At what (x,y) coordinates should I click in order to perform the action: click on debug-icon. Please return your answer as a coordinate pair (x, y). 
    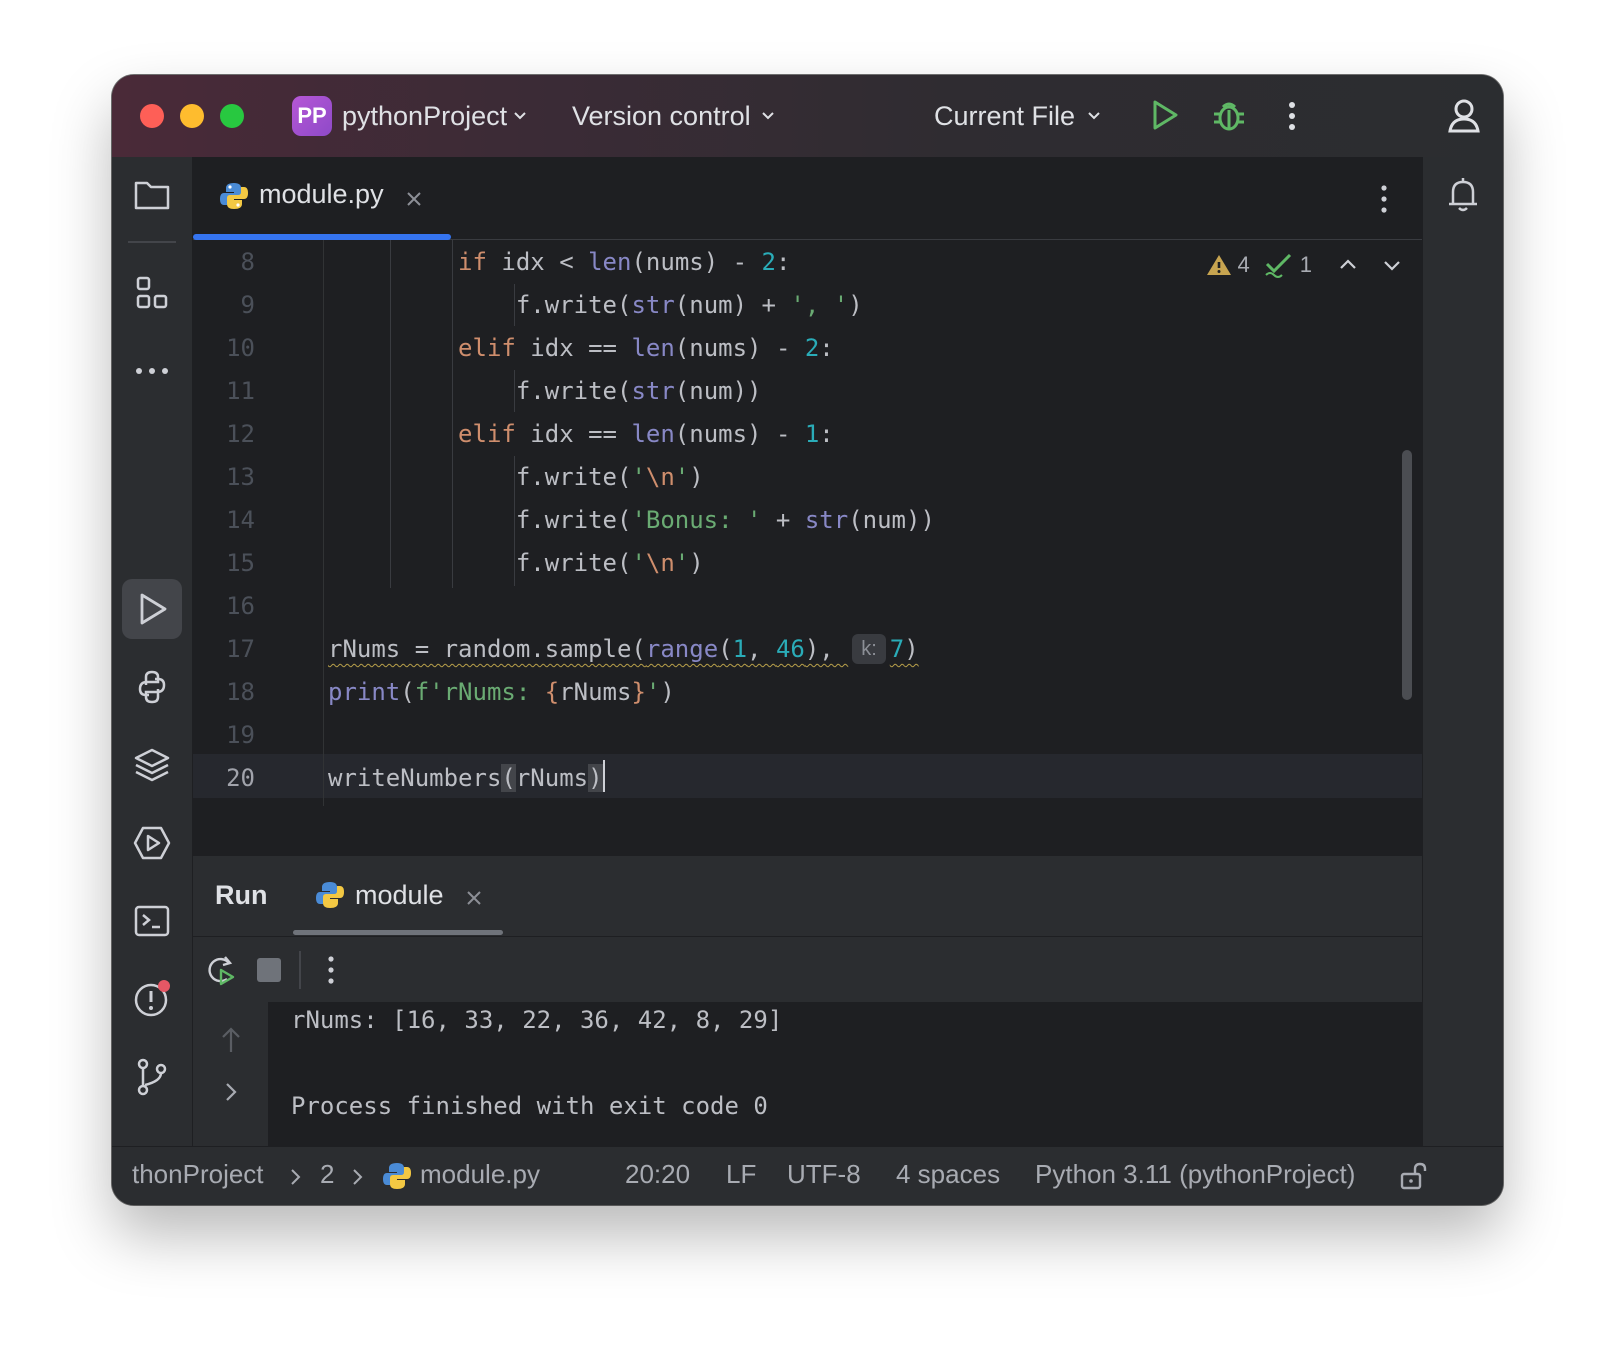
    Looking at the image, I should click on (1229, 116).